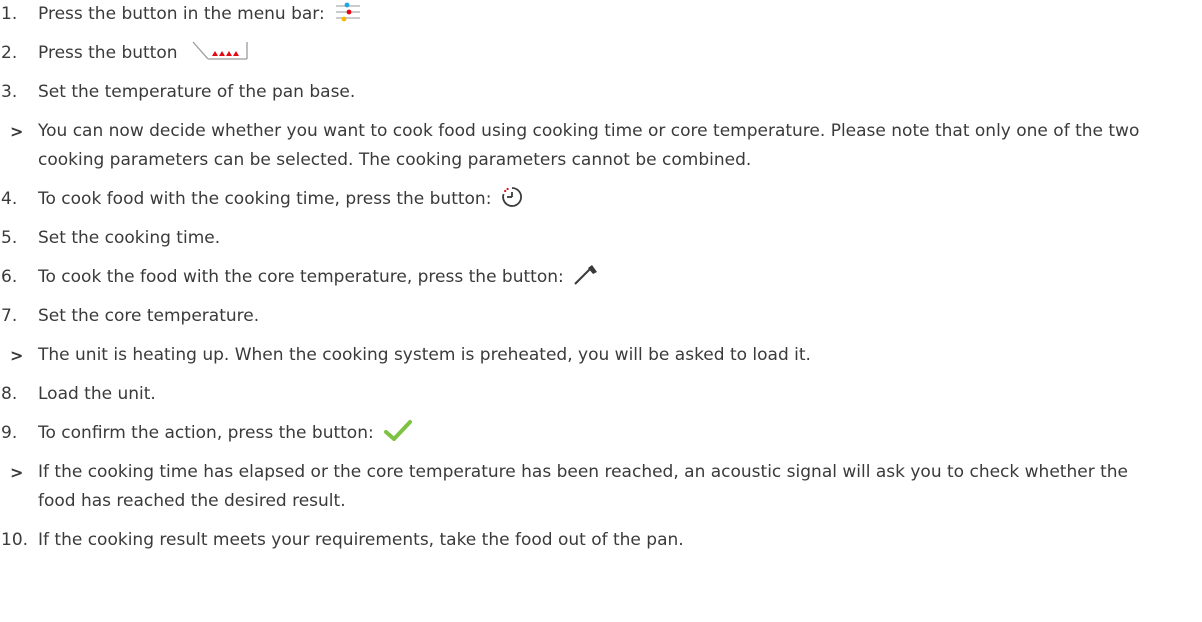 The image size is (1202, 622). I want to click on step-text: Set the temperature of the pan base., so click(197, 92).